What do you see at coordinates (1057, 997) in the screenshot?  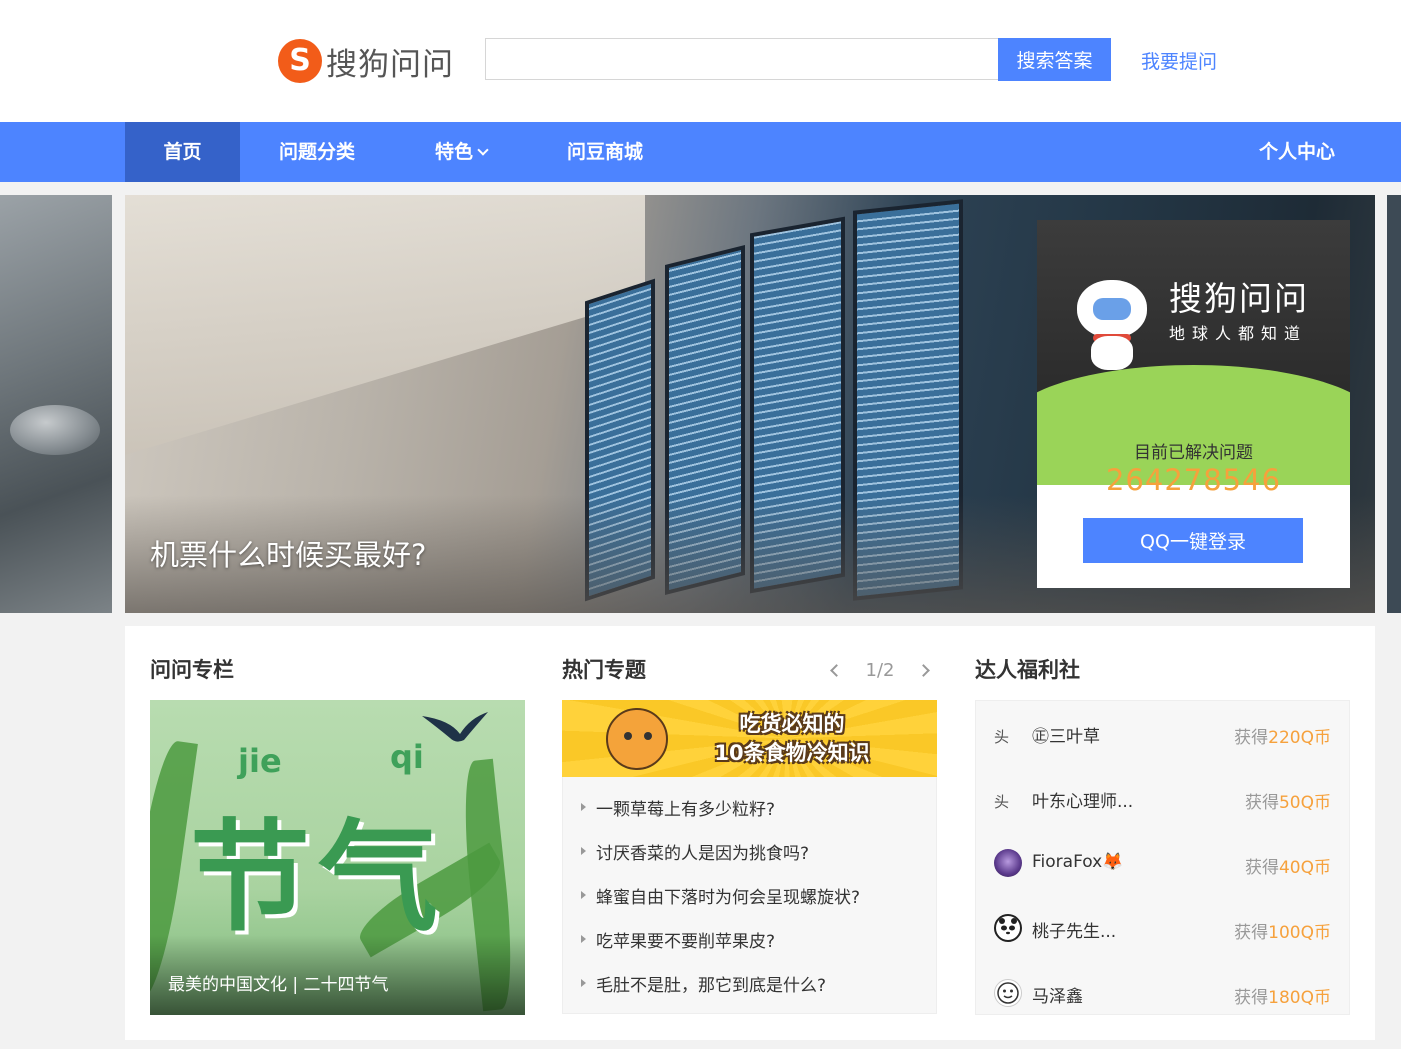 I see `user-name: 马泽鑫` at bounding box center [1057, 997].